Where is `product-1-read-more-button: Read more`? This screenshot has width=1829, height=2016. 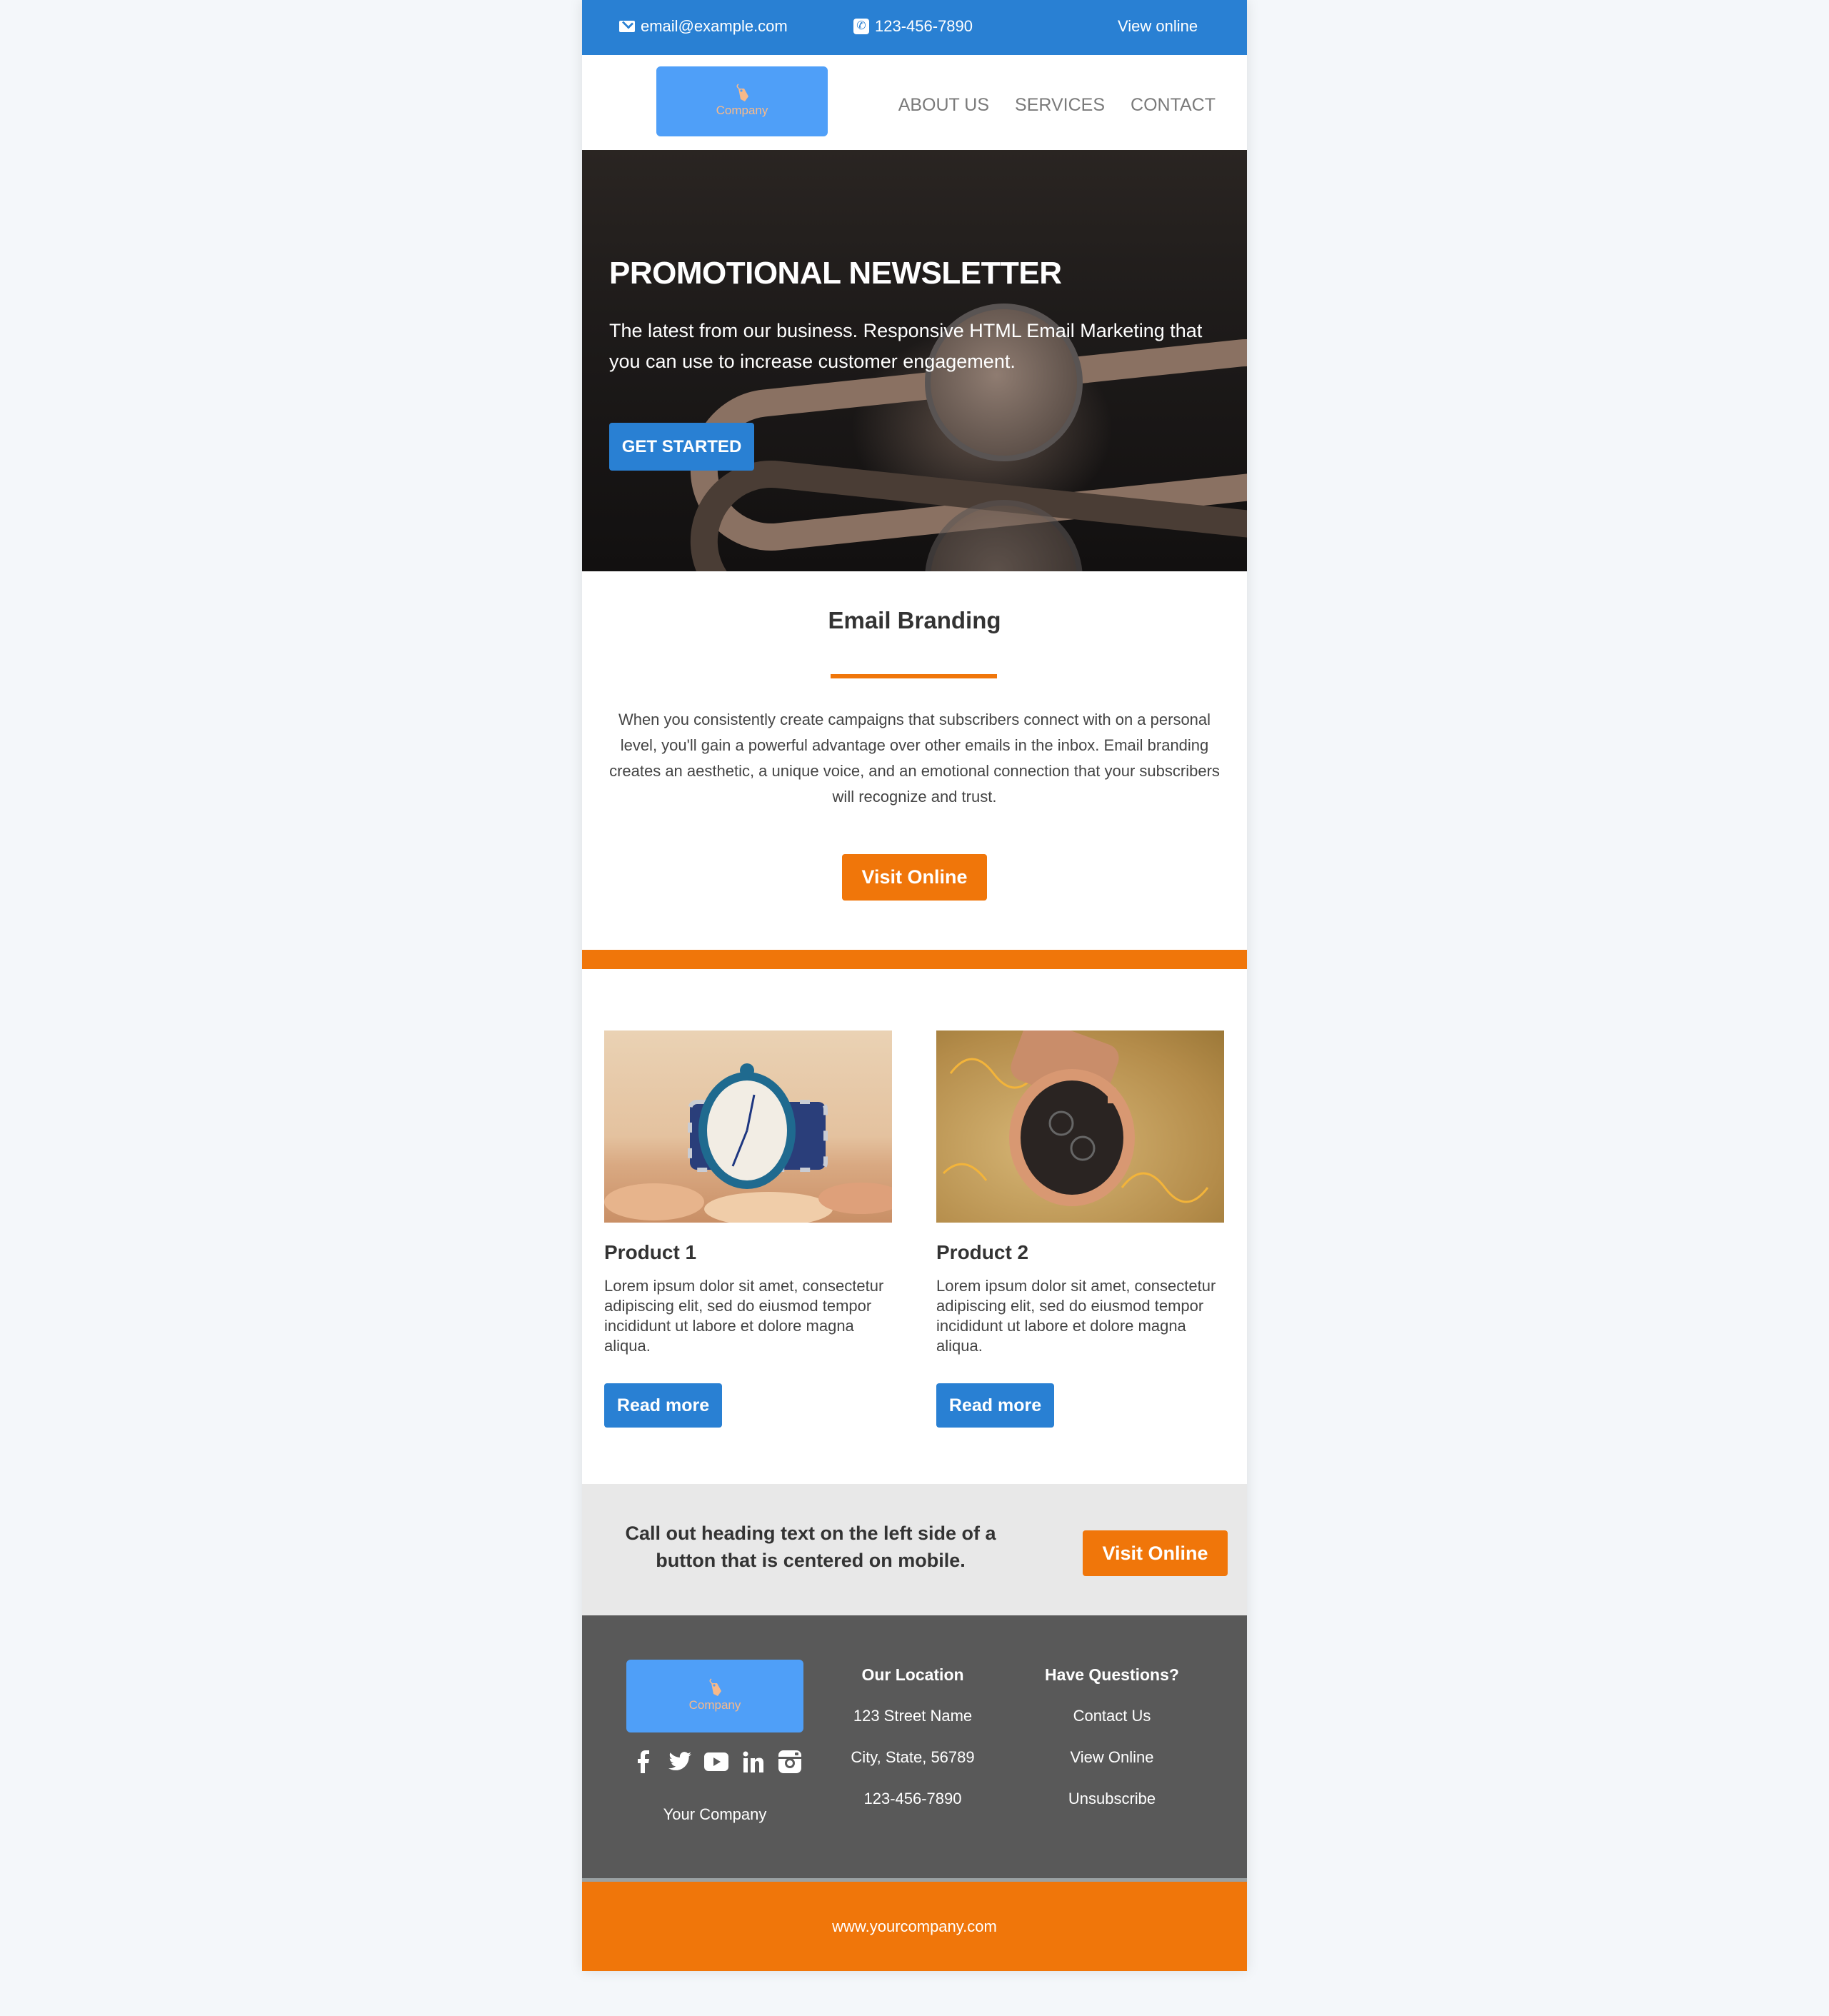 product-1-read-more-button: Read more is located at coordinates (663, 1406).